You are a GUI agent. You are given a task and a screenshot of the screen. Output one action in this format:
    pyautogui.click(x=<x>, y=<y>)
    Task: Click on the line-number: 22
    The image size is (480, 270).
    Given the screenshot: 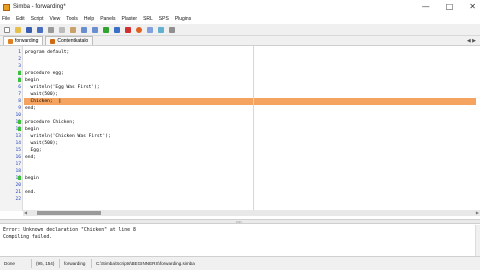 What is the action you would take?
    pyautogui.click(x=18, y=199)
    